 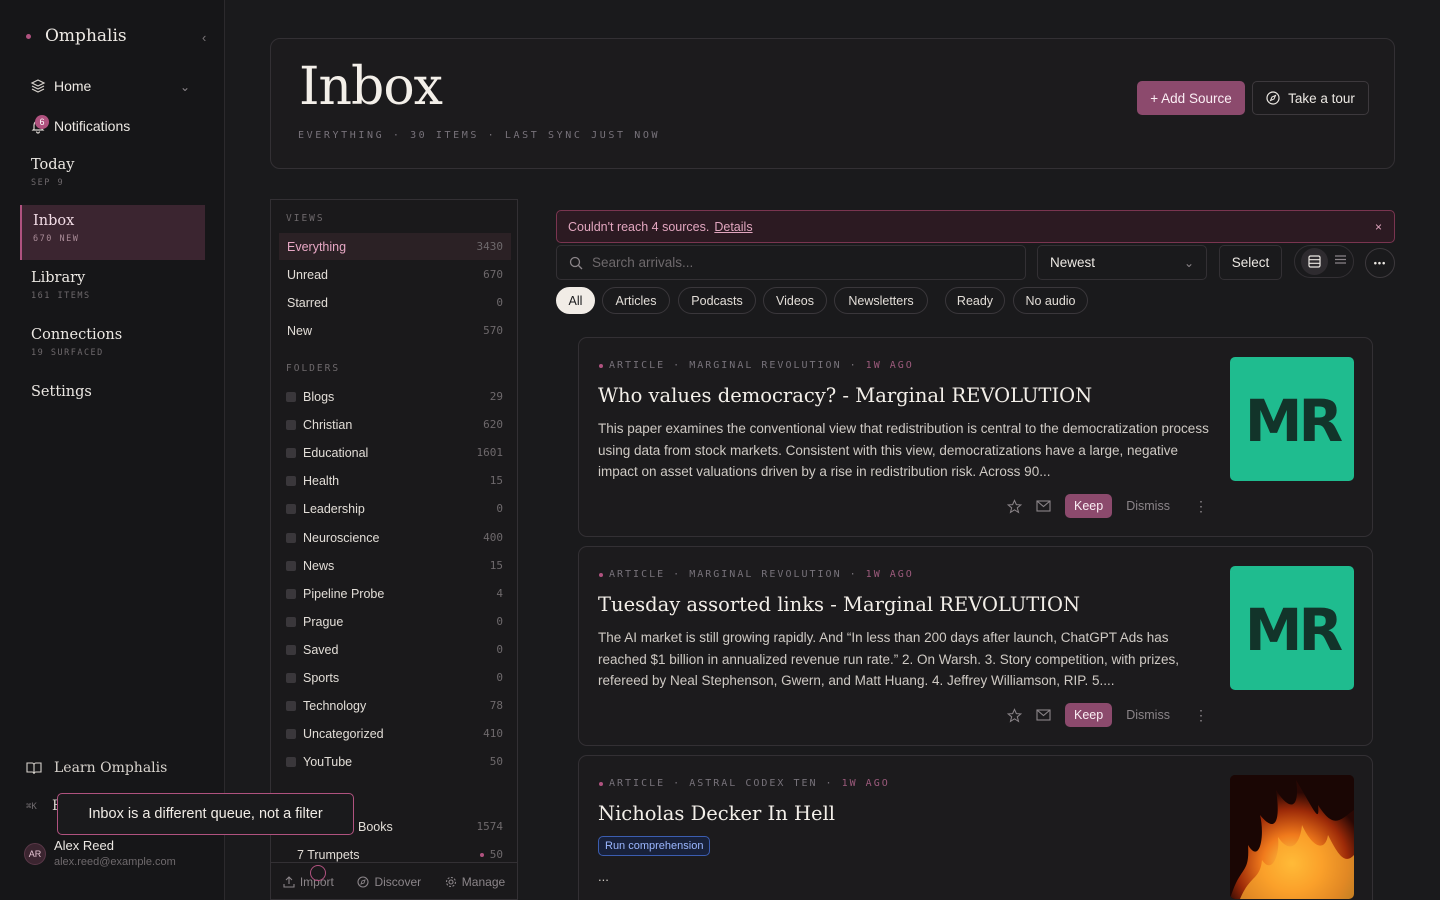 What do you see at coordinates (1378, 227) in the screenshot?
I see `close-icon: ×` at bounding box center [1378, 227].